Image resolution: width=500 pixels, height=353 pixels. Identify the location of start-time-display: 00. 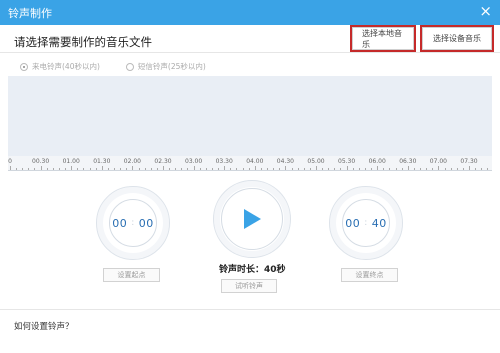
(133, 223).